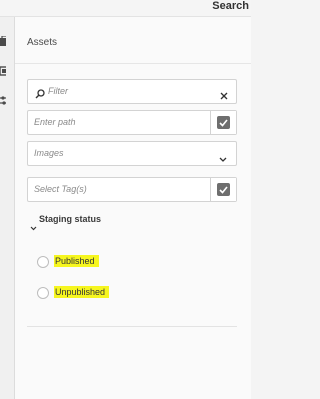 The width and height of the screenshot is (320, 399). I want to click on path-input: Enter path, so click(55, 122).